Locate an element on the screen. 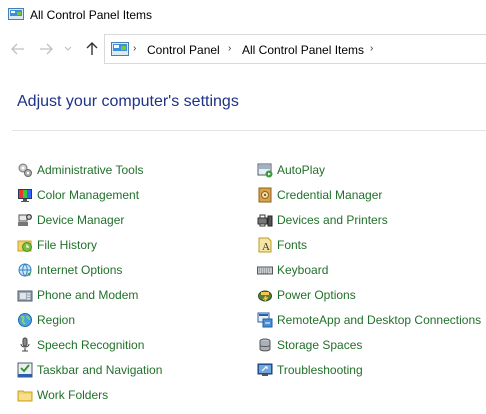 The height and width of the screenshot is (414, 486). color-management-icon is located at coordinates (25, 195).